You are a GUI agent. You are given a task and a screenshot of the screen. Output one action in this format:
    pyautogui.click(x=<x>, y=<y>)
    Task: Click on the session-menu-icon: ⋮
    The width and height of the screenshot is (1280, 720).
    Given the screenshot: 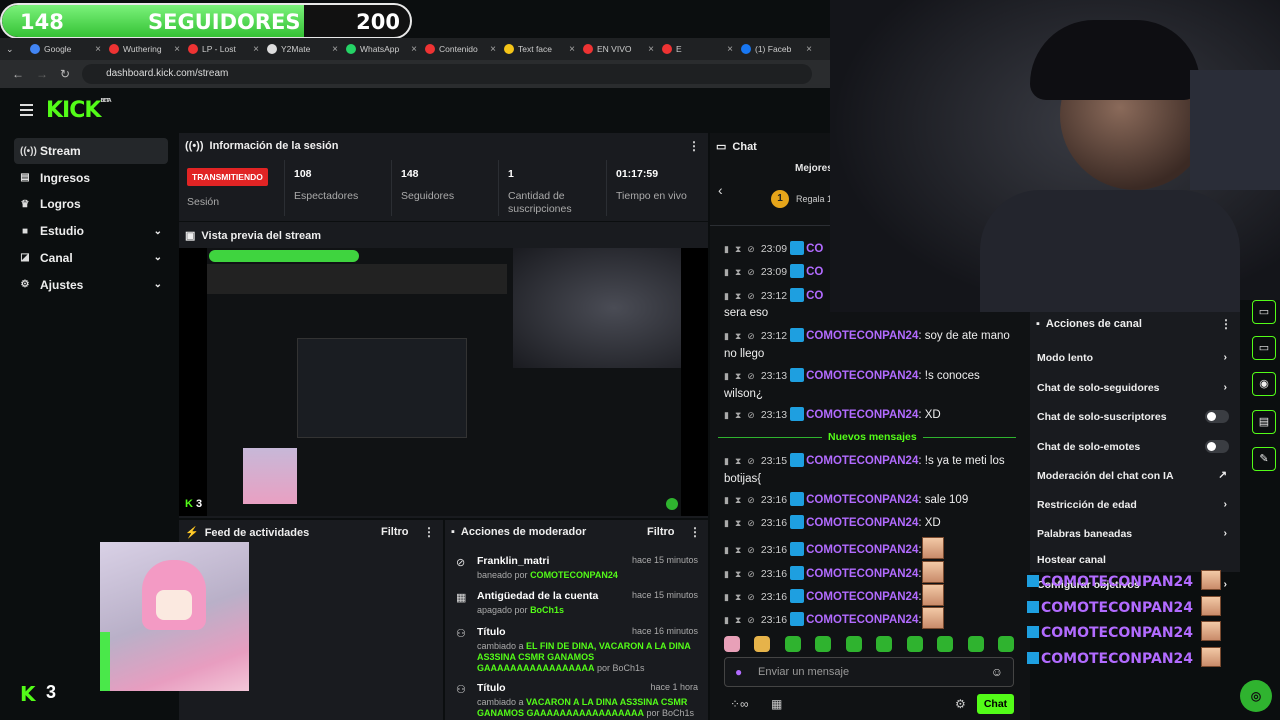 What is the action you would take?
    pyautogui.click(x=694, y=146)
    